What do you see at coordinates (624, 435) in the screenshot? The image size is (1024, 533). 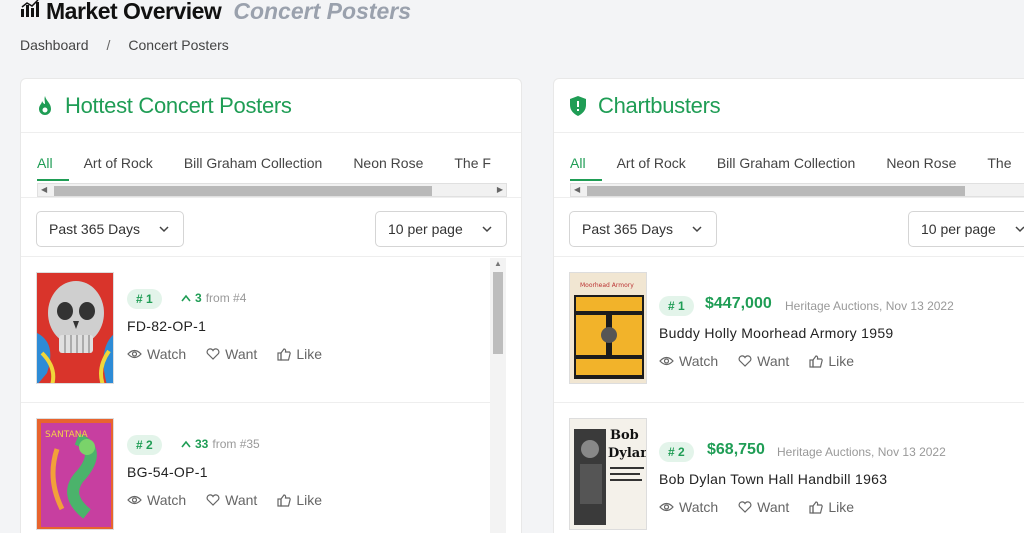 I see `svg-text: Bob` at bounding box center [624, 435].